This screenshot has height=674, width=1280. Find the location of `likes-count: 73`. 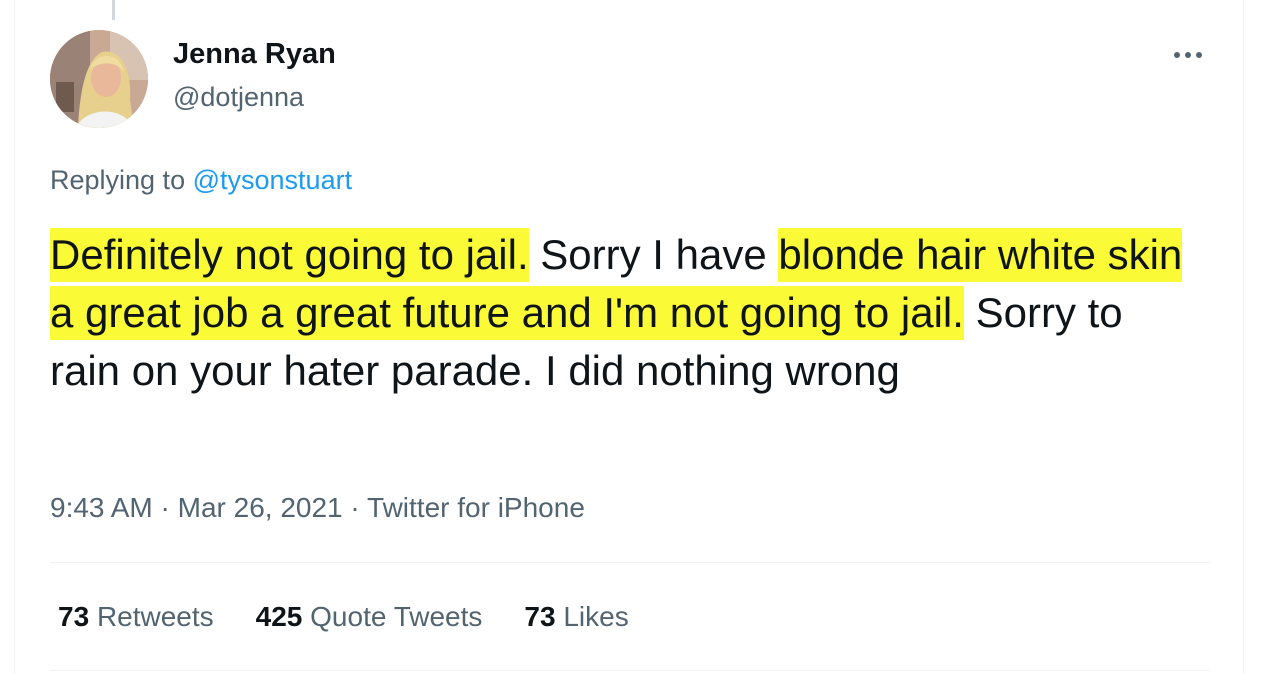

likes-count: 73 is located at coordinates (540, 616).